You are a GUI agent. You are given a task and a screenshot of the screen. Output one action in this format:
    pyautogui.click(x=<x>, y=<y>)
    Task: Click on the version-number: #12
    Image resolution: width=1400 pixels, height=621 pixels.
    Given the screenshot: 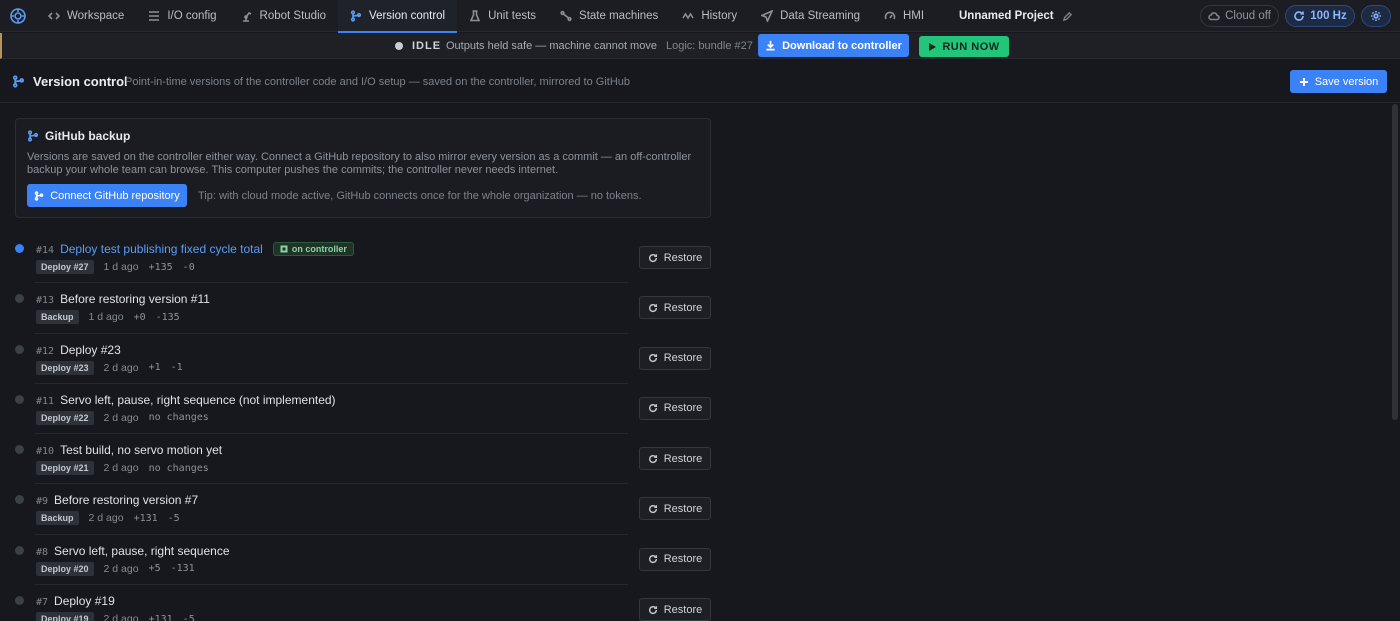 What is the action you would take?
    pyautogui.click(x=45, y=351)
    